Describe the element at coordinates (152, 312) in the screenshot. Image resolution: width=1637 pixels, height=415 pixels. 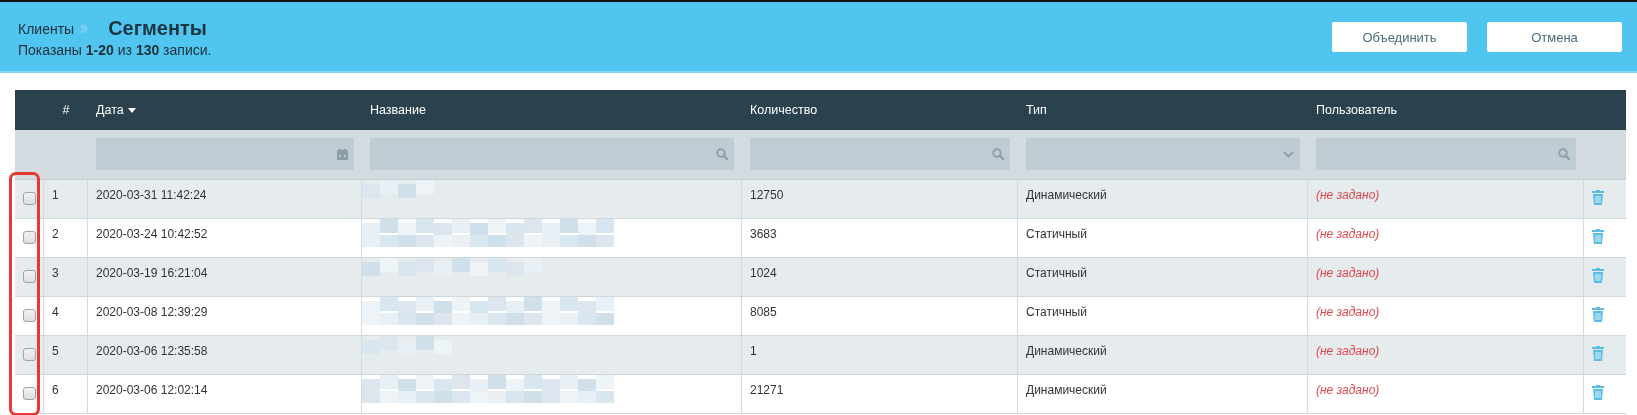
I see `date-cell: 2020-03-08 12:39:29` at that location.